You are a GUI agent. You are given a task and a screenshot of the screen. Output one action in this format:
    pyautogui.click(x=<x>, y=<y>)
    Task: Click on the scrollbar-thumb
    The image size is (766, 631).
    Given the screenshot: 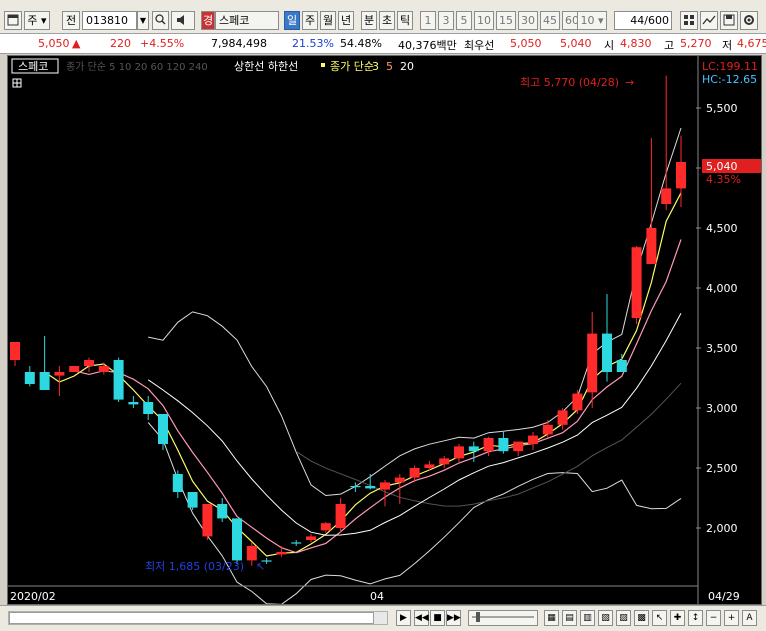 What is the action you would take?
    pyautogui.click(x=191, y=618)
    